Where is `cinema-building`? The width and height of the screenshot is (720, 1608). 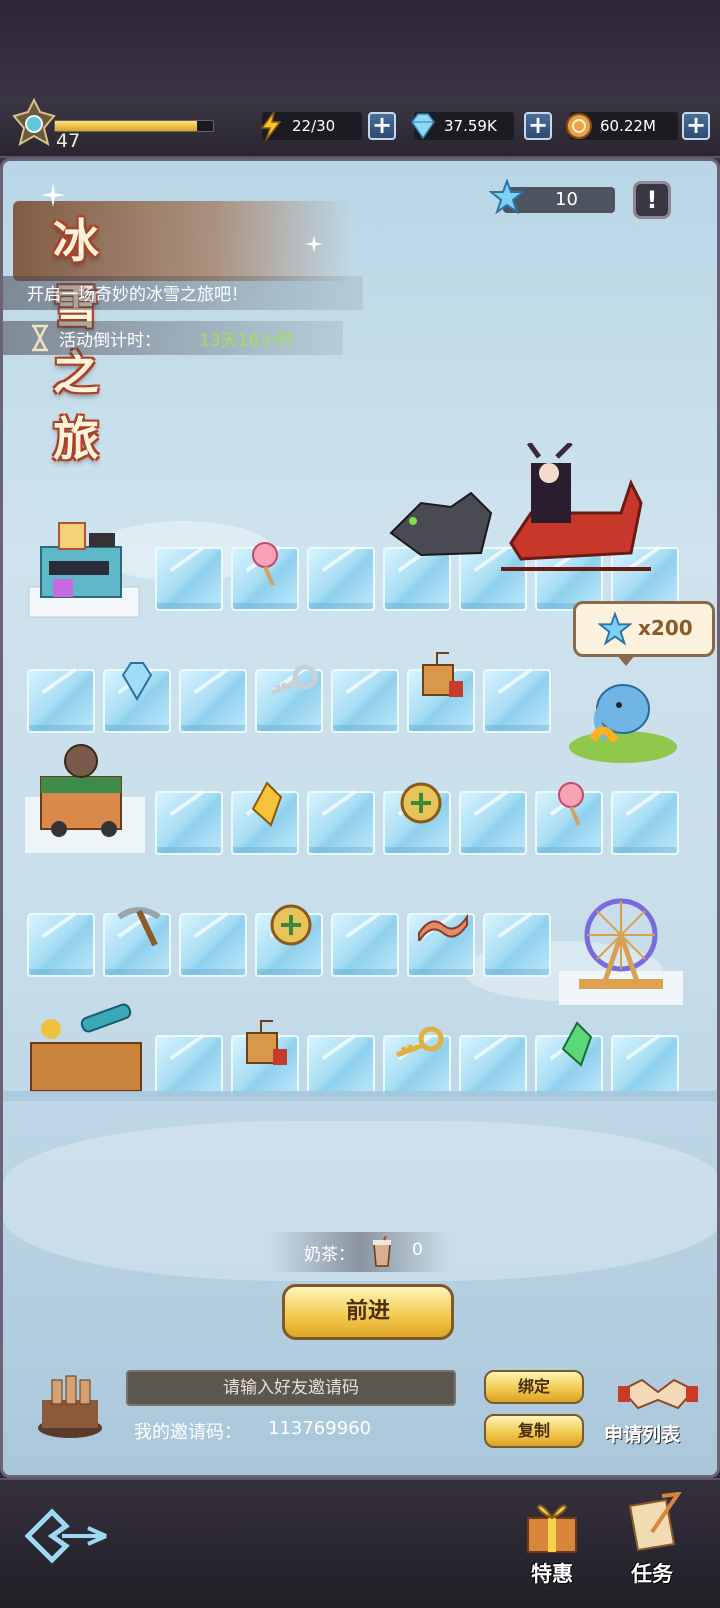
cinema-building is located at coordinates (84, 572).